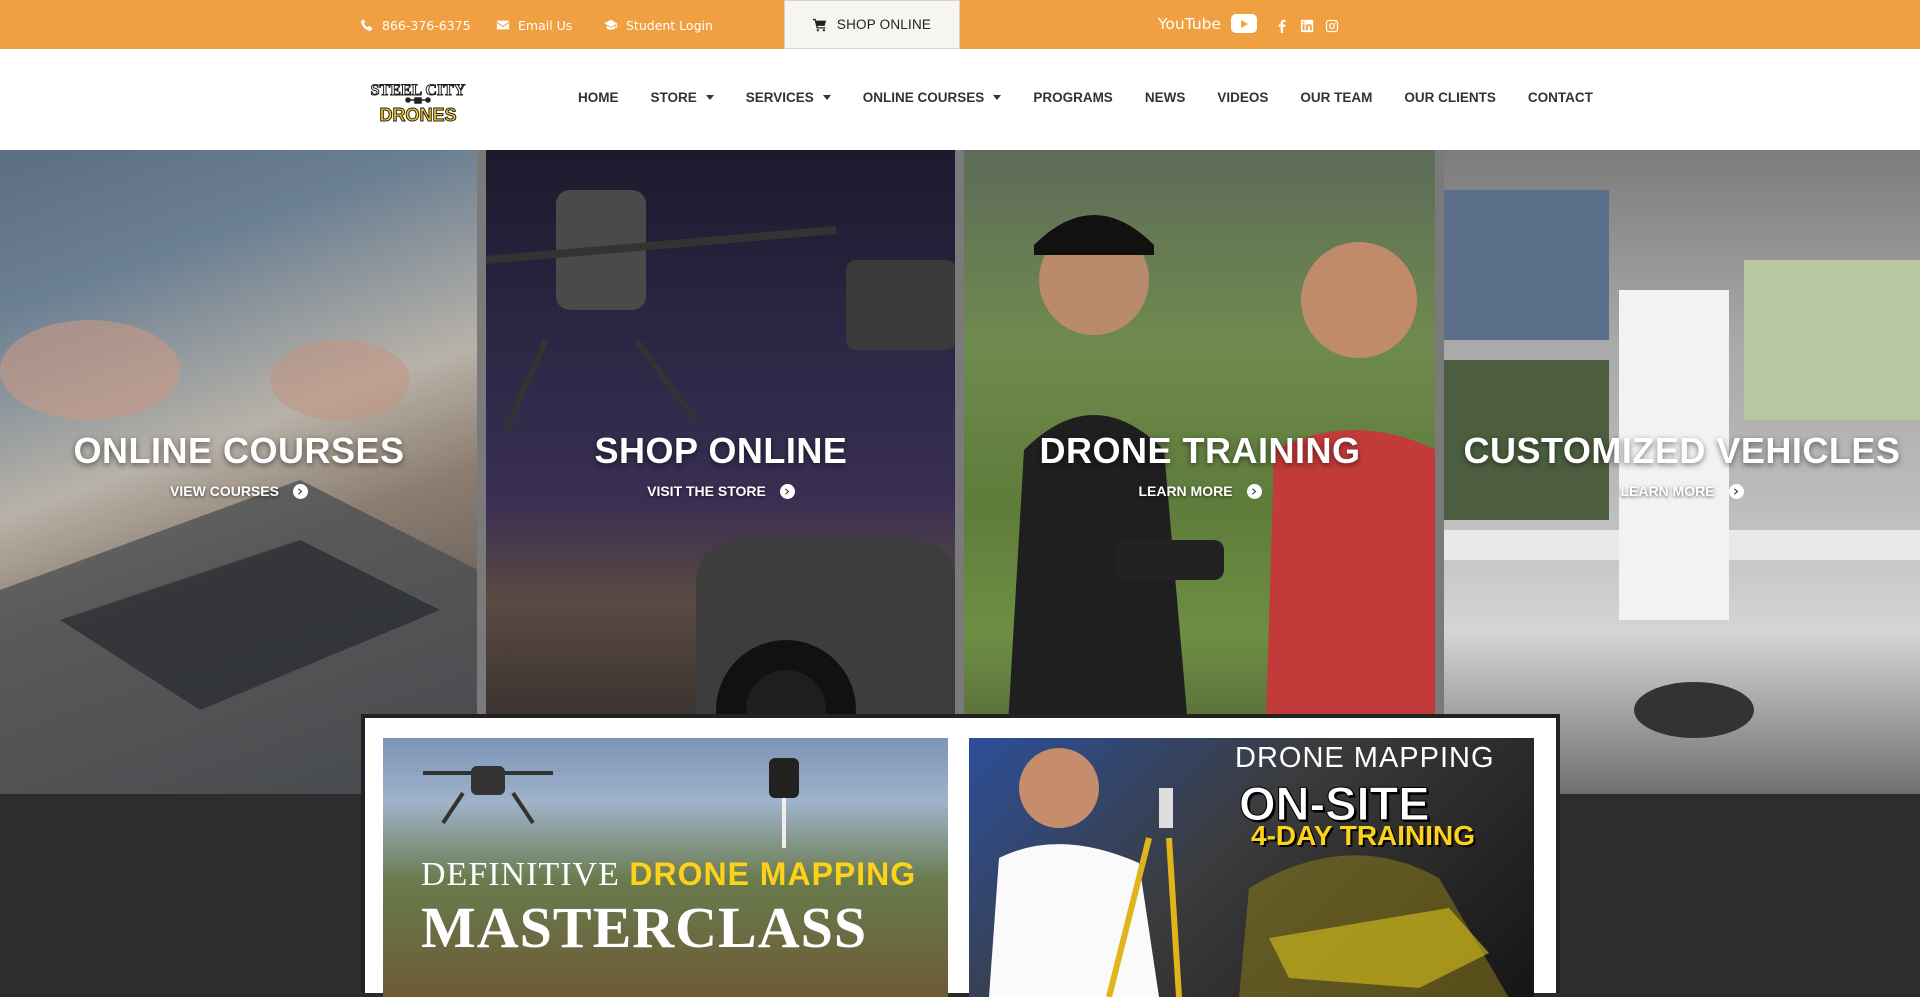 This screenshot has height=997, width=1920. What do you see at coordinates (1190, 23) in the screenshot?
I see `youtube-label: YouTube` at bounding box center [1190, 23].